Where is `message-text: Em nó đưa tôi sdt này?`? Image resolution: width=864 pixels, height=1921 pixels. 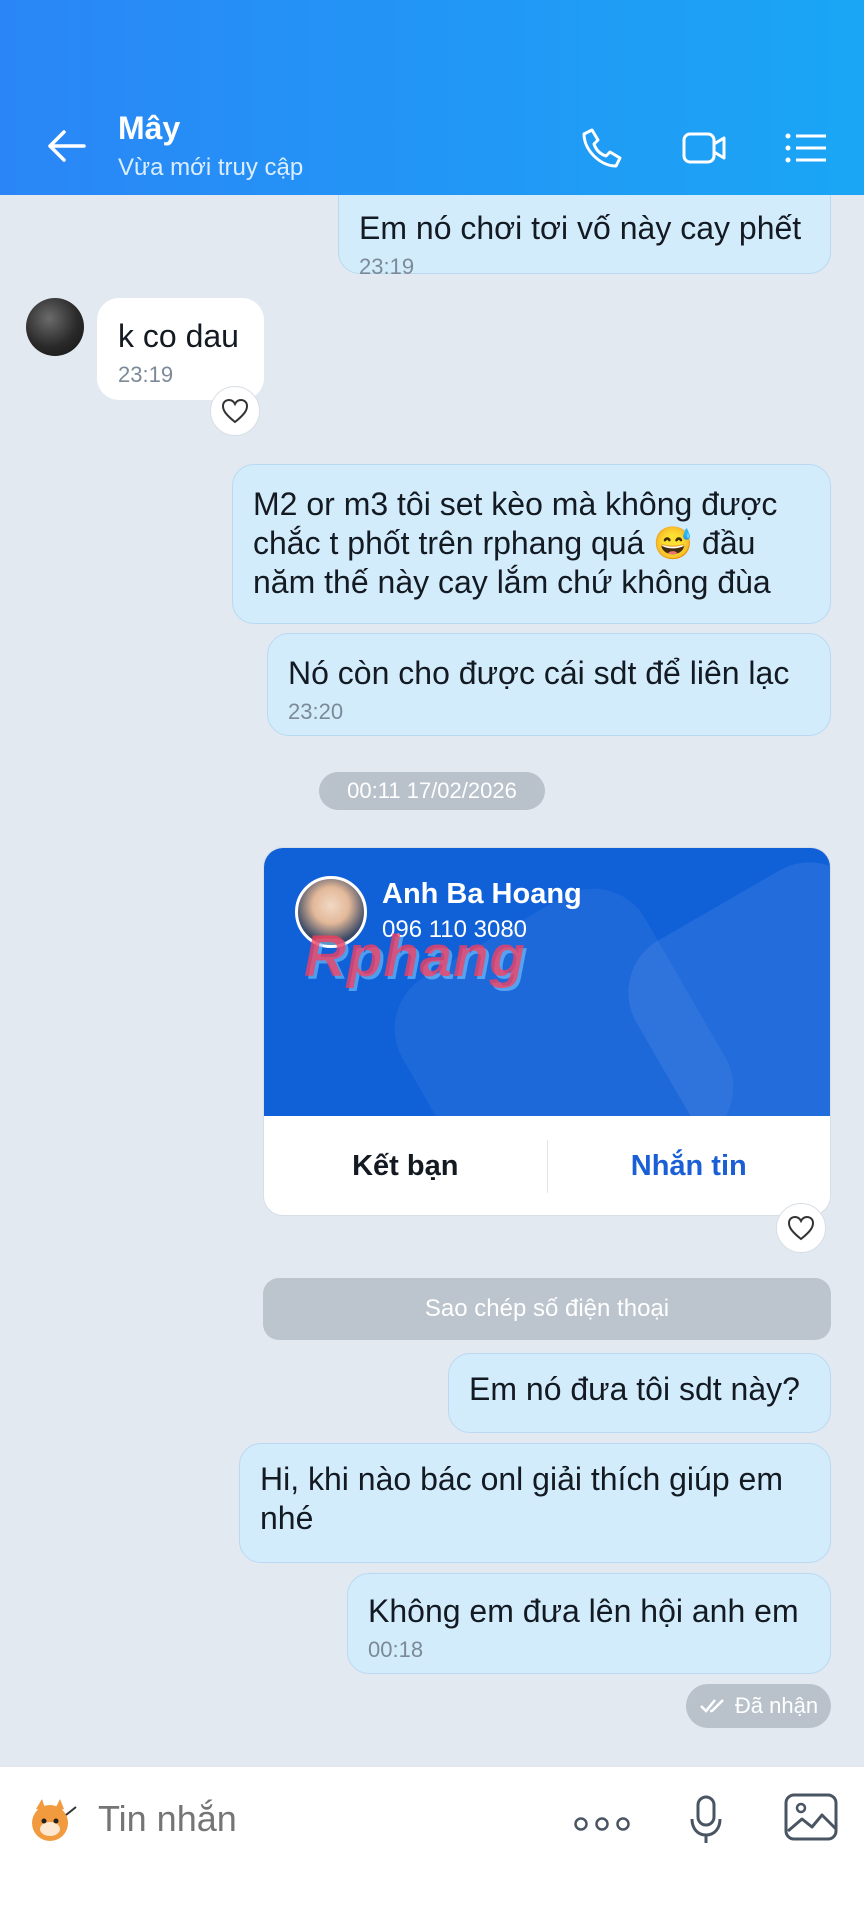 message-text: Em nó đưa tôi sdt này? is located at coordinates (634, 1389).